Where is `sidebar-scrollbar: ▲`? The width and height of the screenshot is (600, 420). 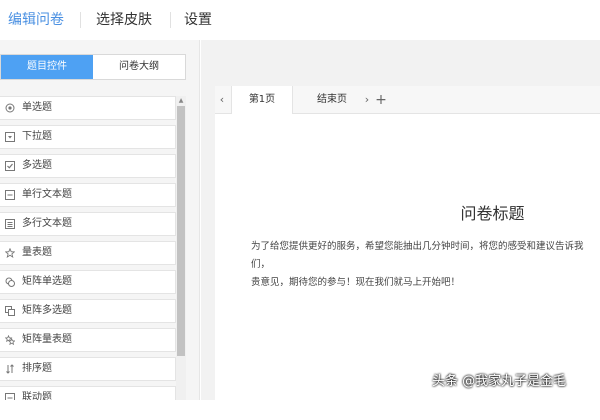 sidebar-scrollbar: ▲ is located at coordinates (181, 248).